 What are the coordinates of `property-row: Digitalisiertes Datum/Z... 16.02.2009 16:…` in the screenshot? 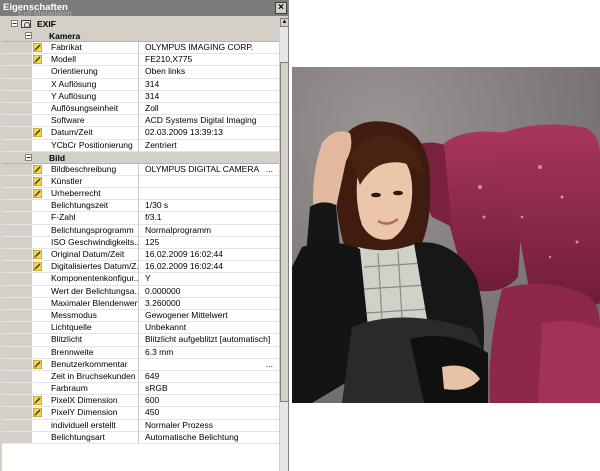 It's located at (140, 267).